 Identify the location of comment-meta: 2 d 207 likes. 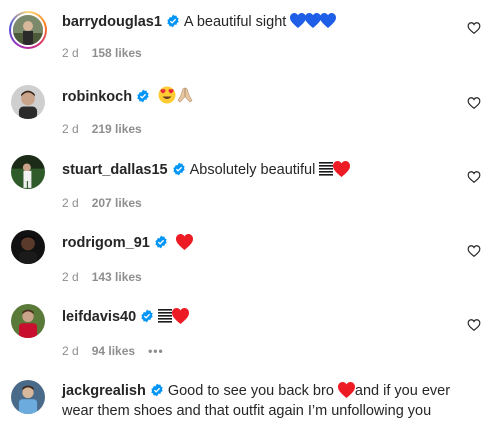
(108, 203).